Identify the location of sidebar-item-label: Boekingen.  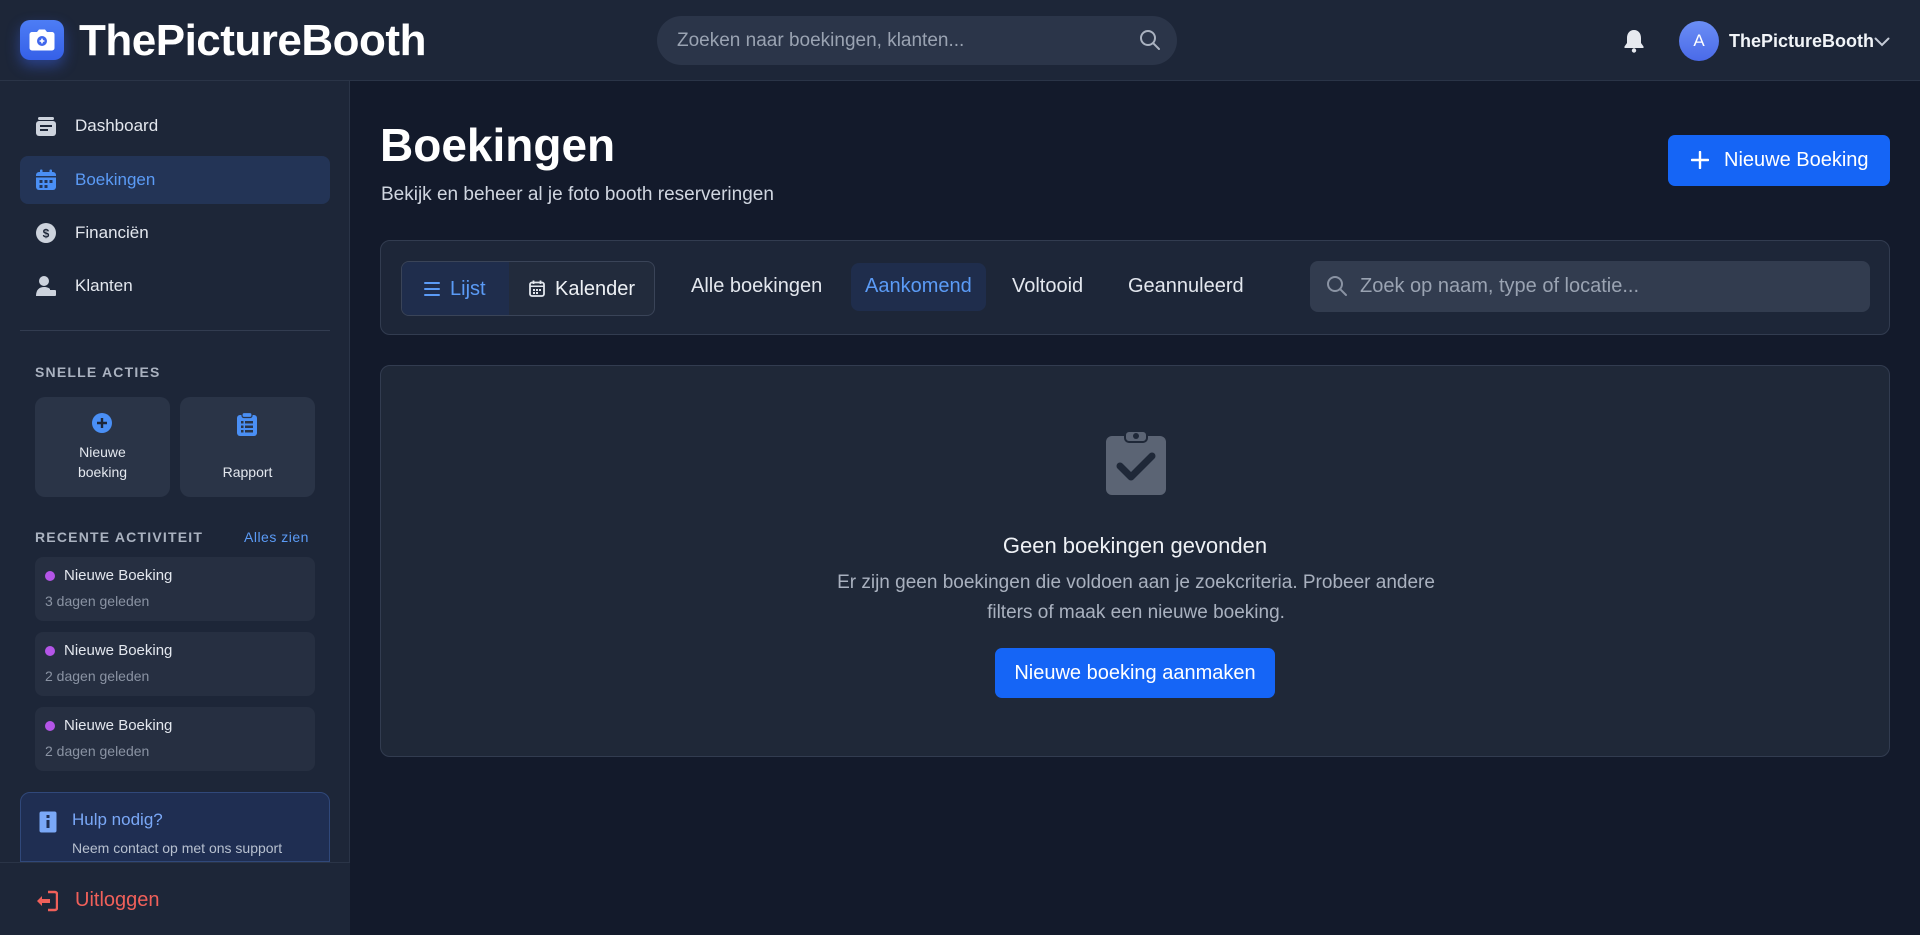
(115, 179).